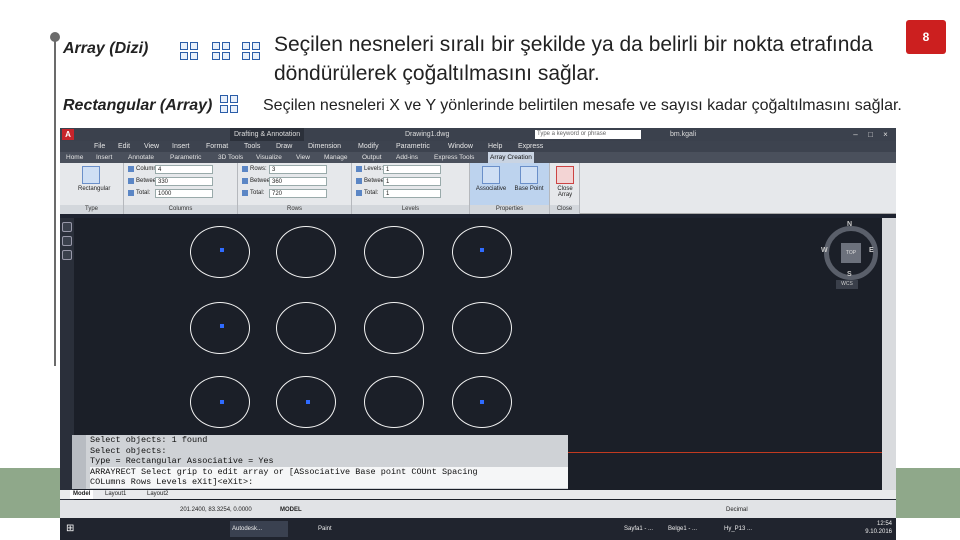 This screenshot has width=960, height=540. Describe the element at coordinates (104, 157) in the screenshot. I see `tab-insert: Insert` at that location.